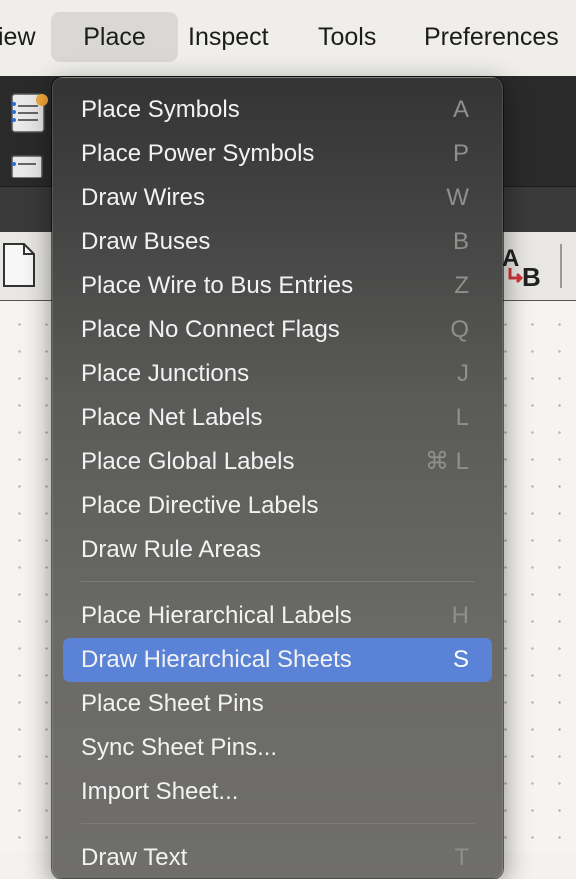  What do you see at coordinates (30, 114) in the screenshot?
I see `symbol-editor-icon` at bounding box center [30, 114].